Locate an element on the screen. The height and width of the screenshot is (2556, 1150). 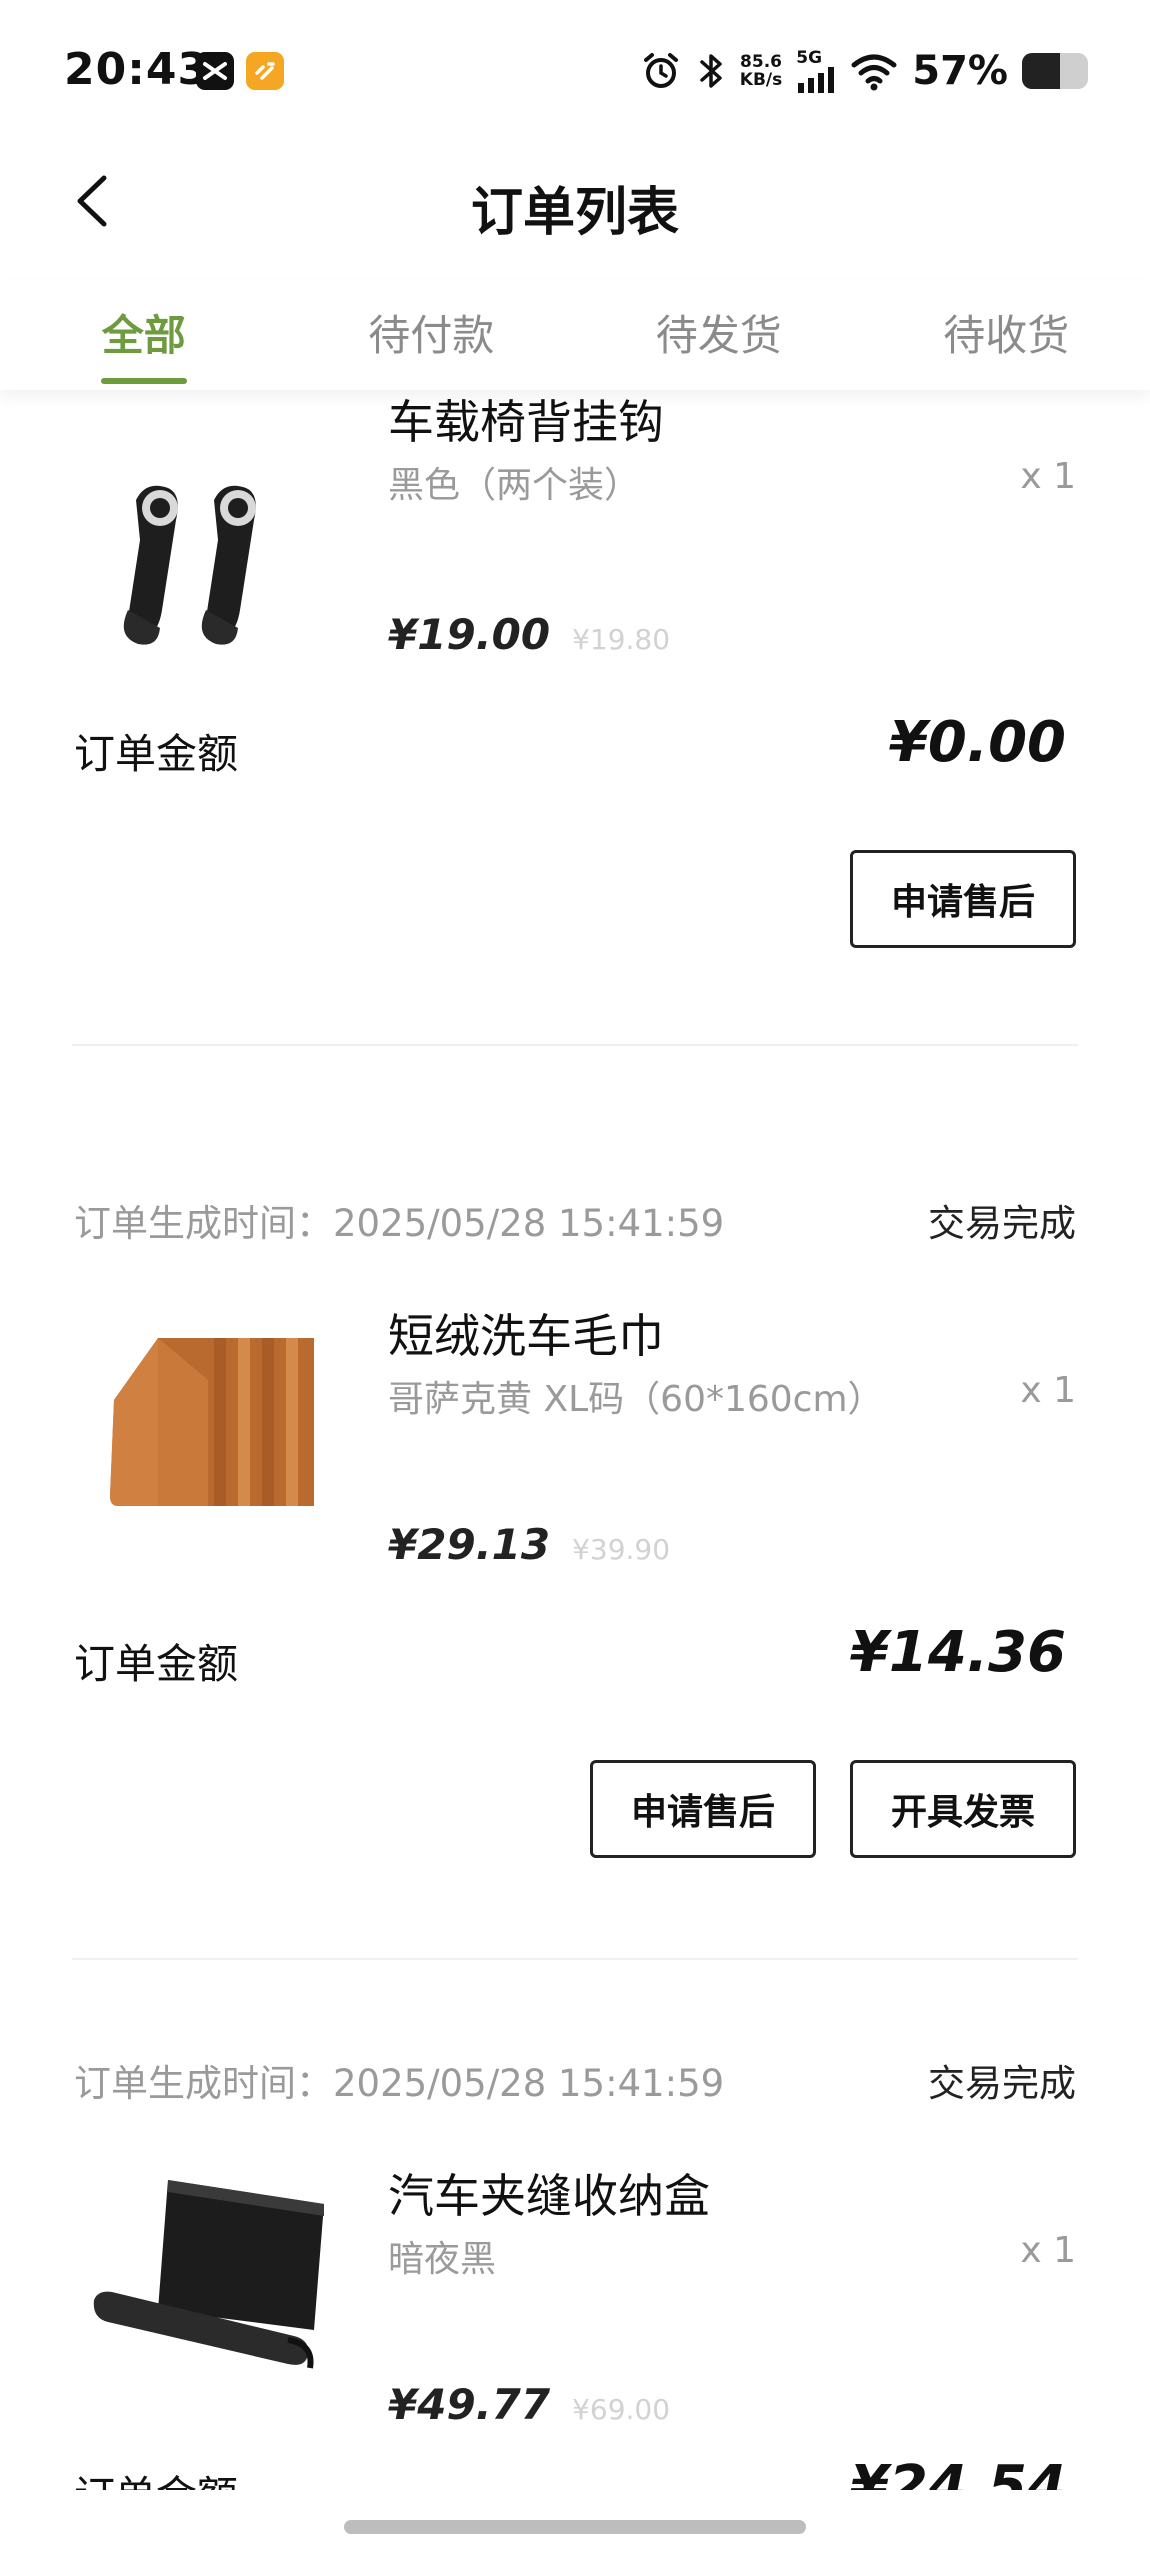
product-name: 汽车夹缝收纳盒 is located at coordinates (549, 2193).